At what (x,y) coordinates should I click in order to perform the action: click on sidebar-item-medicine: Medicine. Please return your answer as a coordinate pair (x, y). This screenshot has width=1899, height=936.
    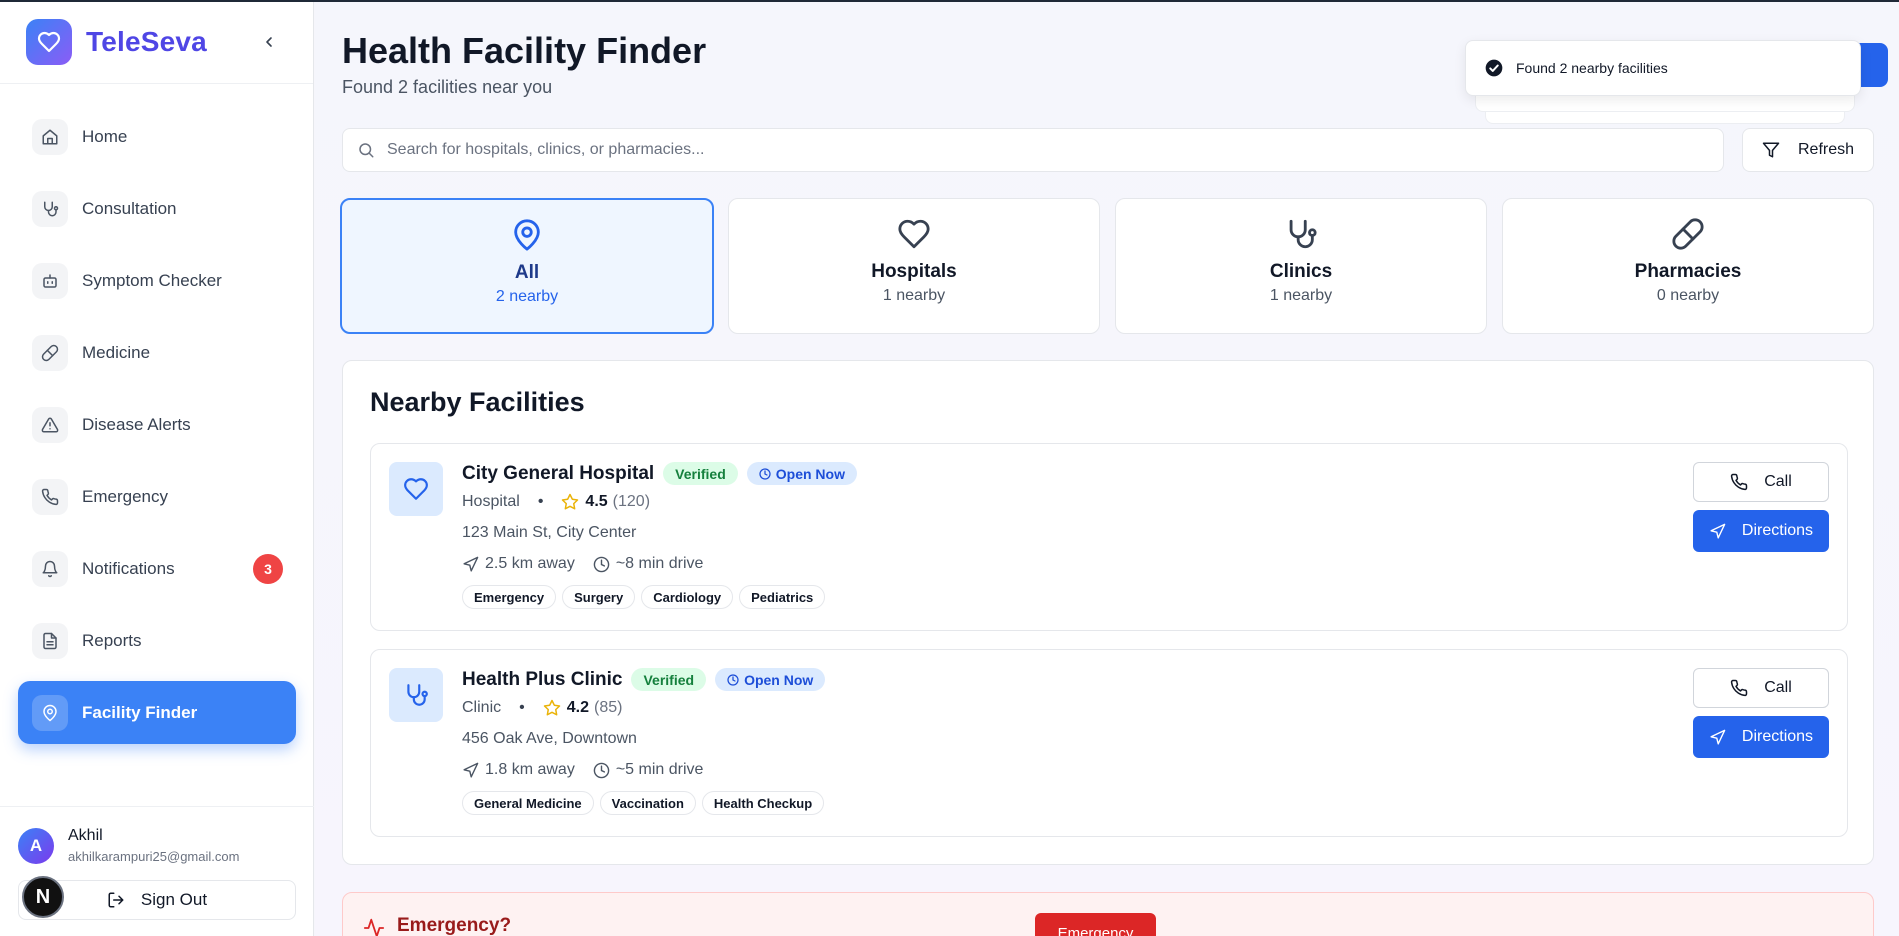
    Looking at the image, I should click on (157, 352).